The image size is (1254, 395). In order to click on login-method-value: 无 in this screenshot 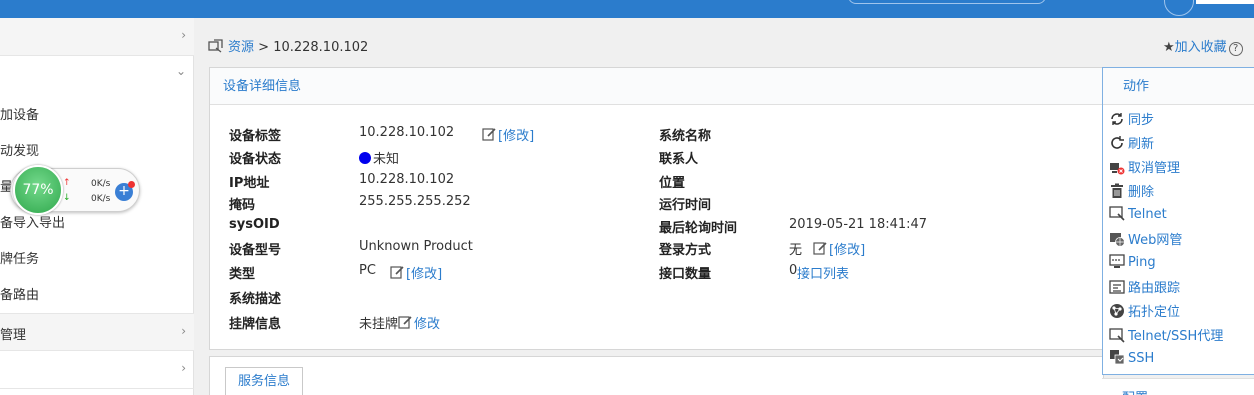, I will do `click(796, 250)`.